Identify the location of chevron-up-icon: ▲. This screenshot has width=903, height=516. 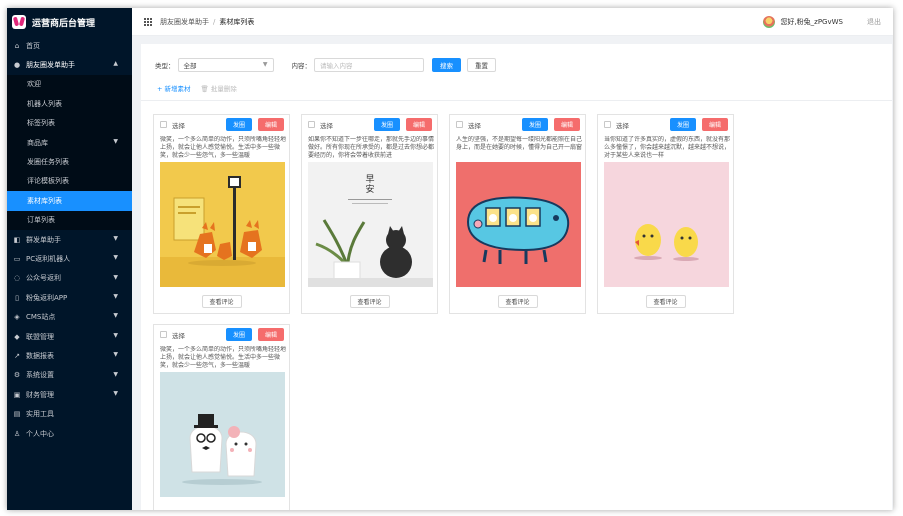
(115, 64).